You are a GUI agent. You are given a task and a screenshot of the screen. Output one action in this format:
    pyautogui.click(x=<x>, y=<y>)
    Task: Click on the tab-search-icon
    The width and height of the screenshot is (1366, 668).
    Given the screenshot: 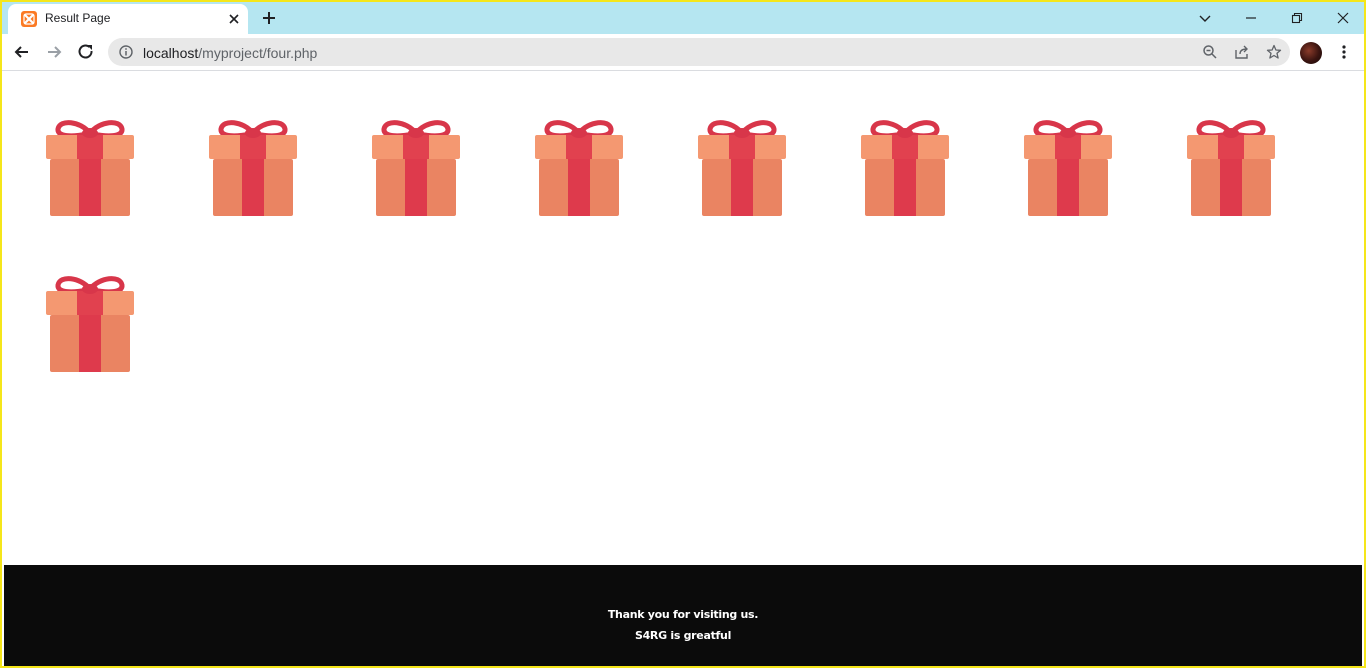 What is the action you would take?
    pyautogui.click(x=1205, y=18)
    